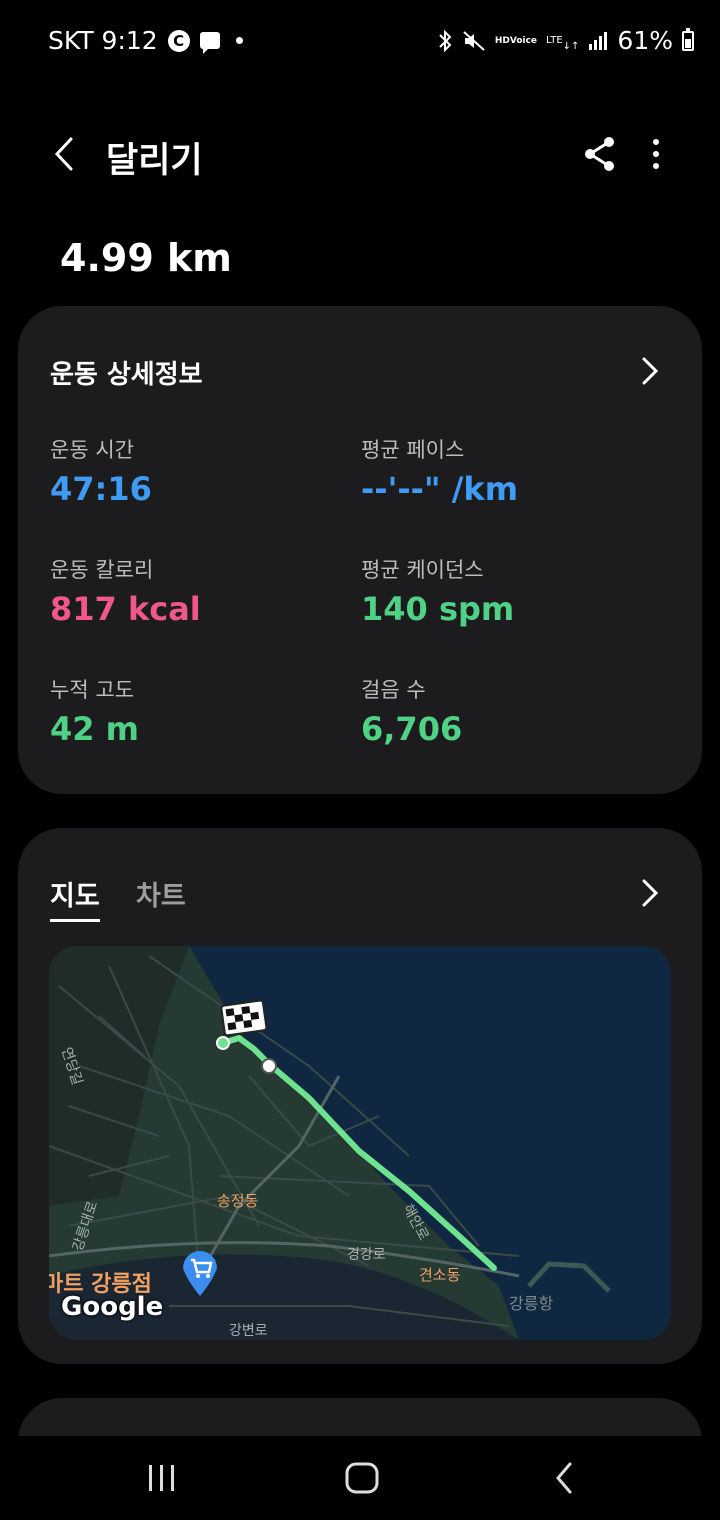 This screenshot has height=1520, width=720. Describe the element at coordinates (248, 1331) in the screenshot. I see `map-label-street: 강변로` at that location.